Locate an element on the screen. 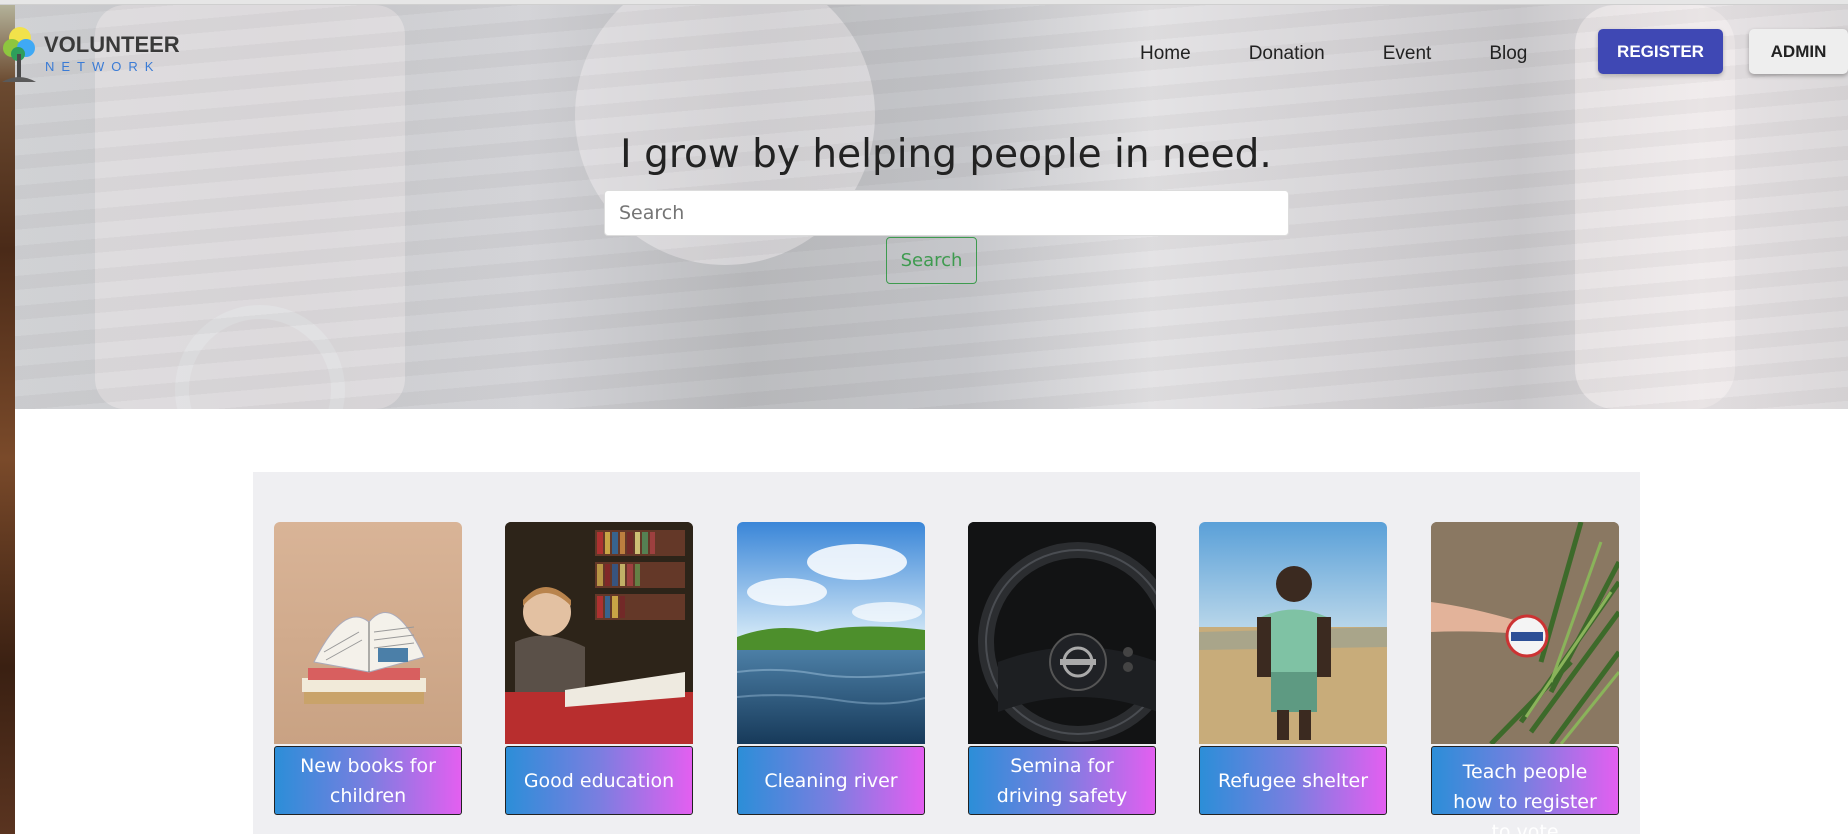 This screenshot has width=1848, height=834. event-title: Semina for driving safety is located at coordinates (1062, 780).